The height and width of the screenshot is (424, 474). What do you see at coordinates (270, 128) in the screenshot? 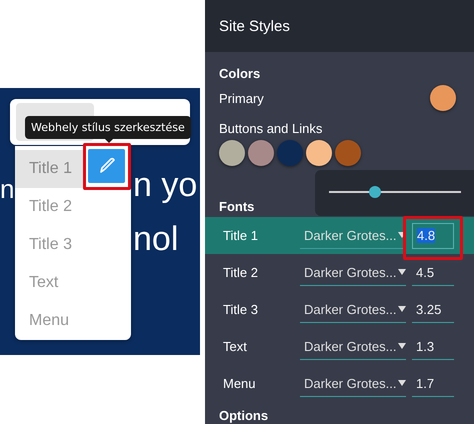
I see `field-label: Buttons and Links` at bounding box center [270, 128].